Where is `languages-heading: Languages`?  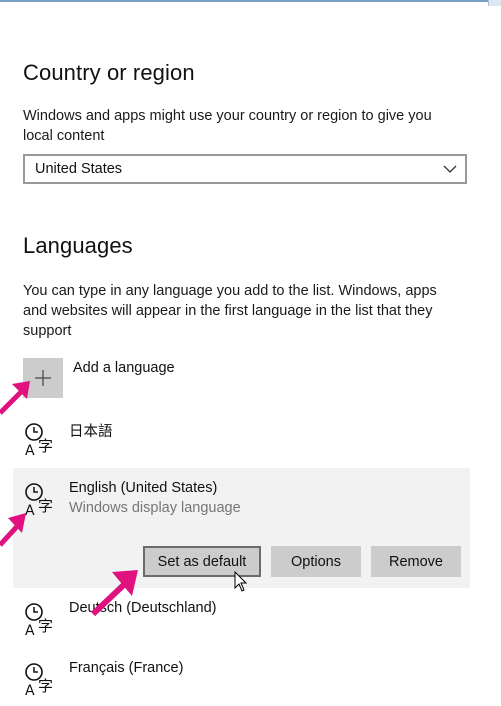
languages-heading: Languages is located at coordinates (78, 245).